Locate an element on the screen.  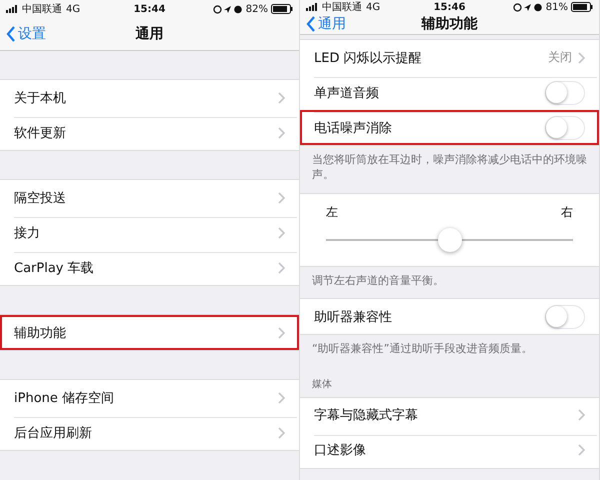
settings-row: 软件更新 is located at coordinates (149, 132).